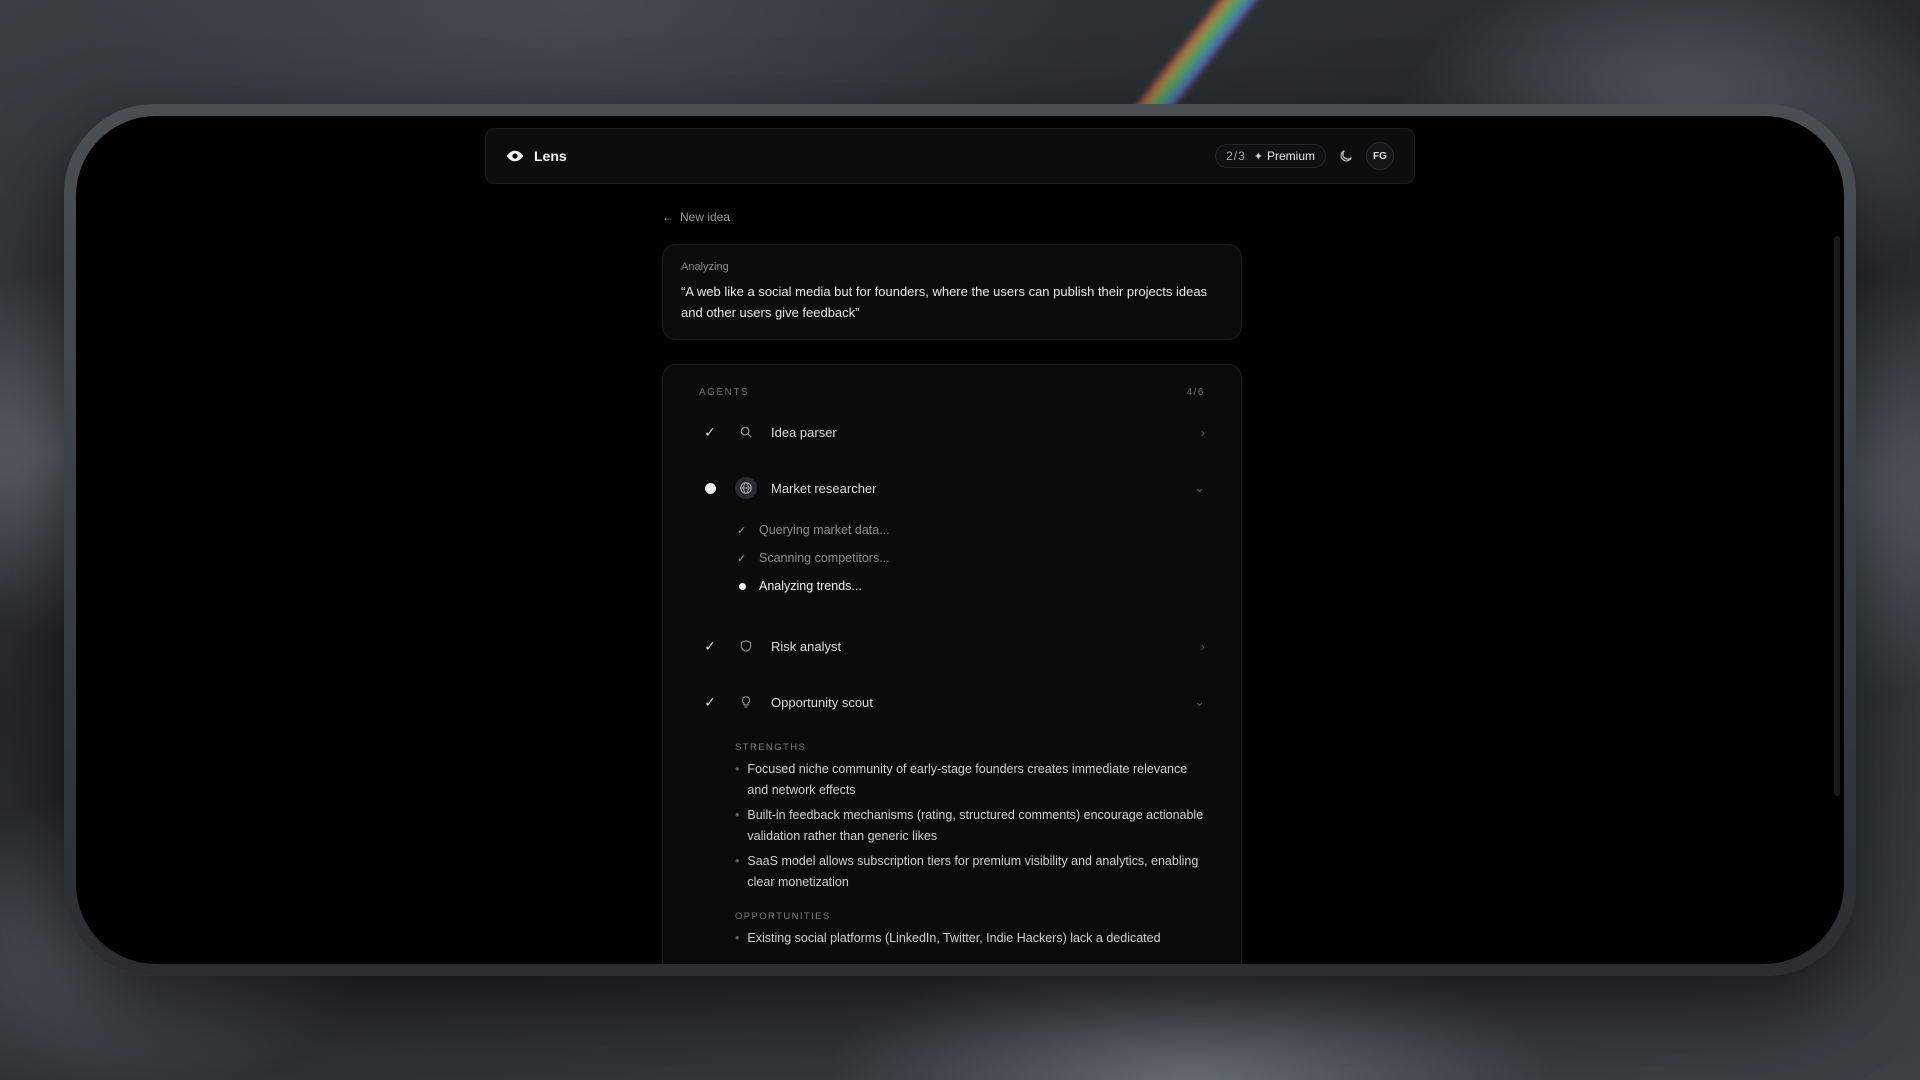 The image size is (1920, 1080). What do you see at coordinates (668, 217) in the screenshot?
I see `arrow-left-icon: ←` at bounding box center [668, 217].